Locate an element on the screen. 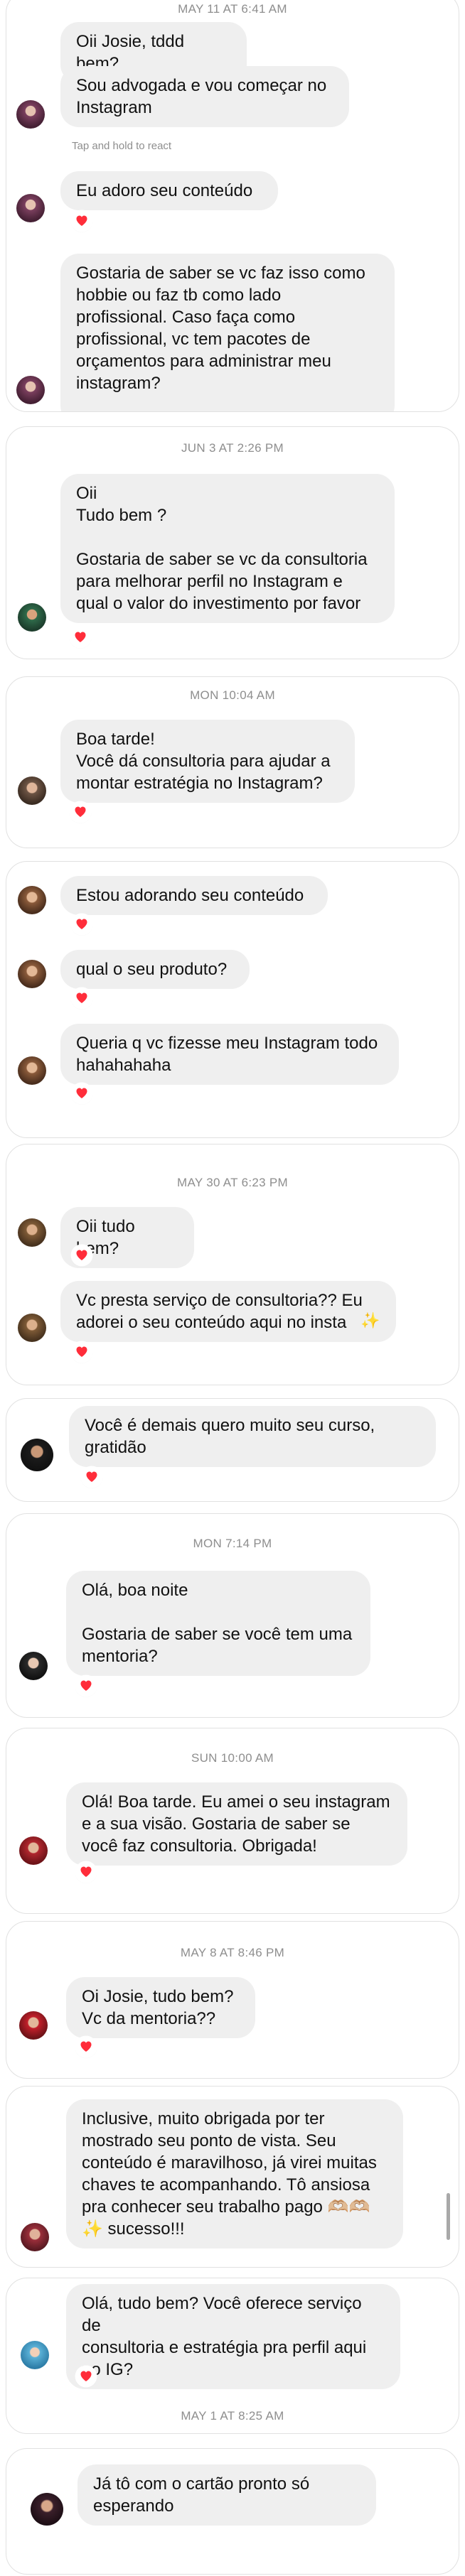 The height and width of the screenshot is (2576, 465). message-text: qual o seu produto? is located at coordinates (152, 969).